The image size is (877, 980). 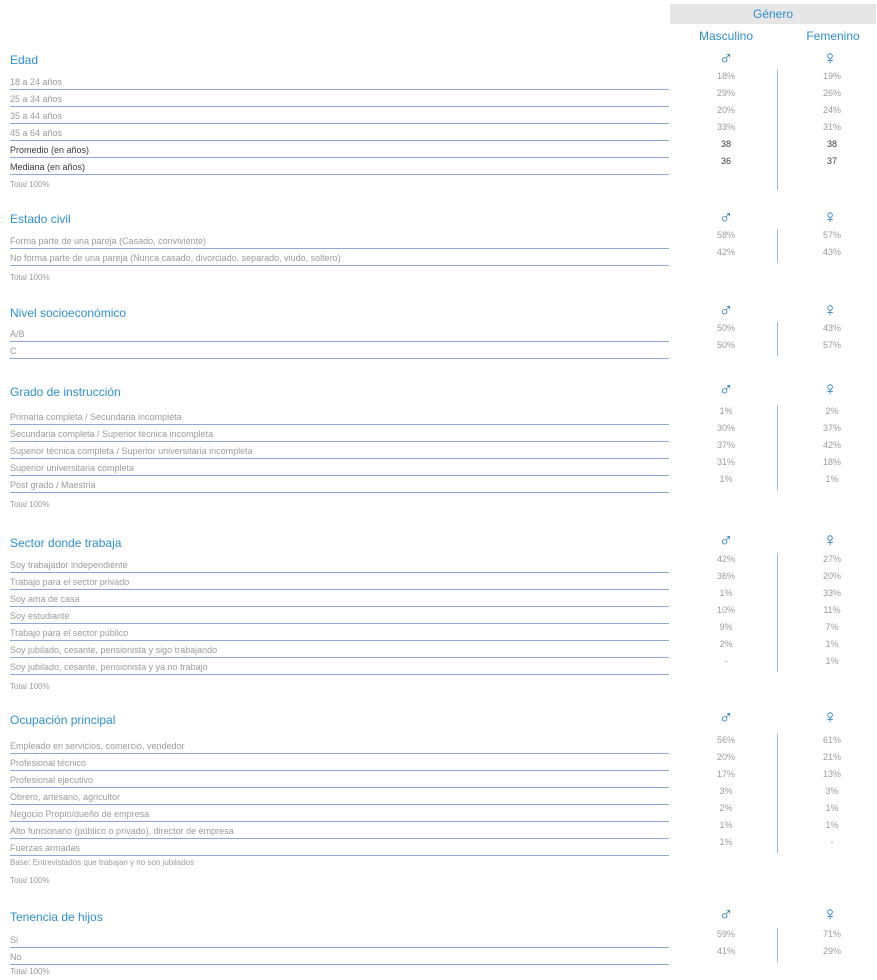 What do you see at coordinates (48, 763) in the screenshot?
I see `row-label: Profesional técnico` at bounding box center [48, 763].